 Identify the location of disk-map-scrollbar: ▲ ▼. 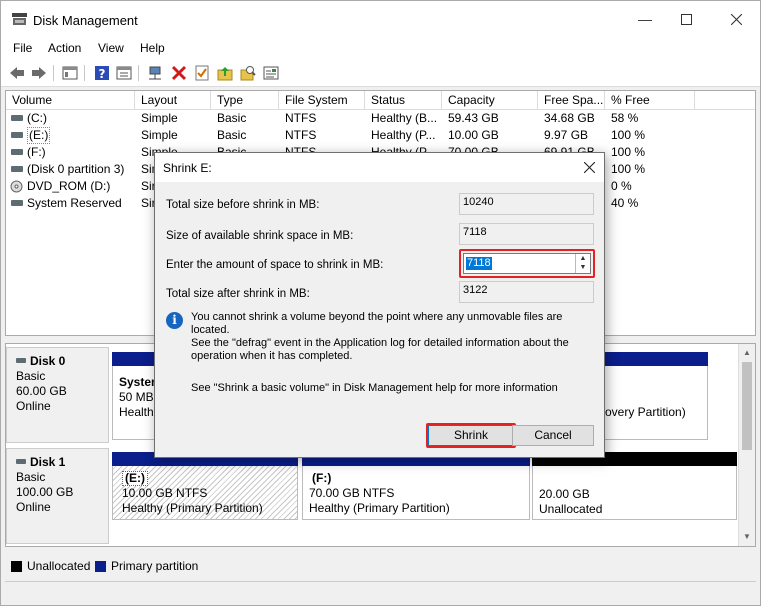
(746, 445).